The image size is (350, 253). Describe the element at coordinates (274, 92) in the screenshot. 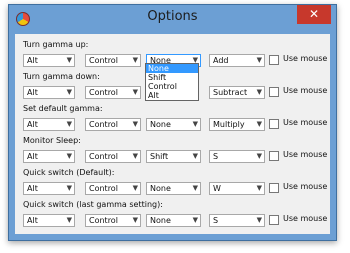

I see `use-mouse-checkbox-gamma-down` at that location.